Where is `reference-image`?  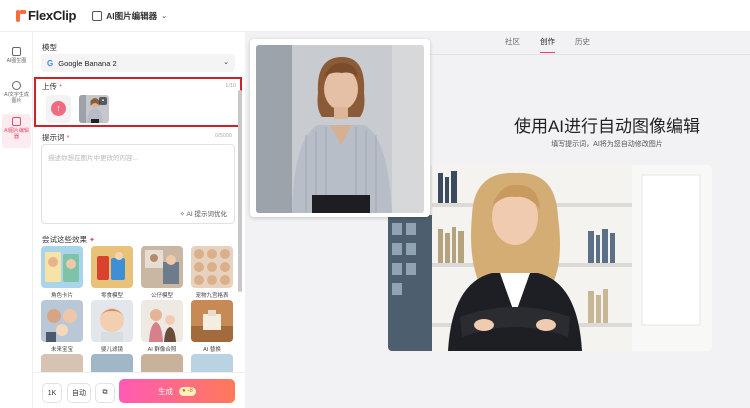 reference-image is located at coordinates (340, 129).